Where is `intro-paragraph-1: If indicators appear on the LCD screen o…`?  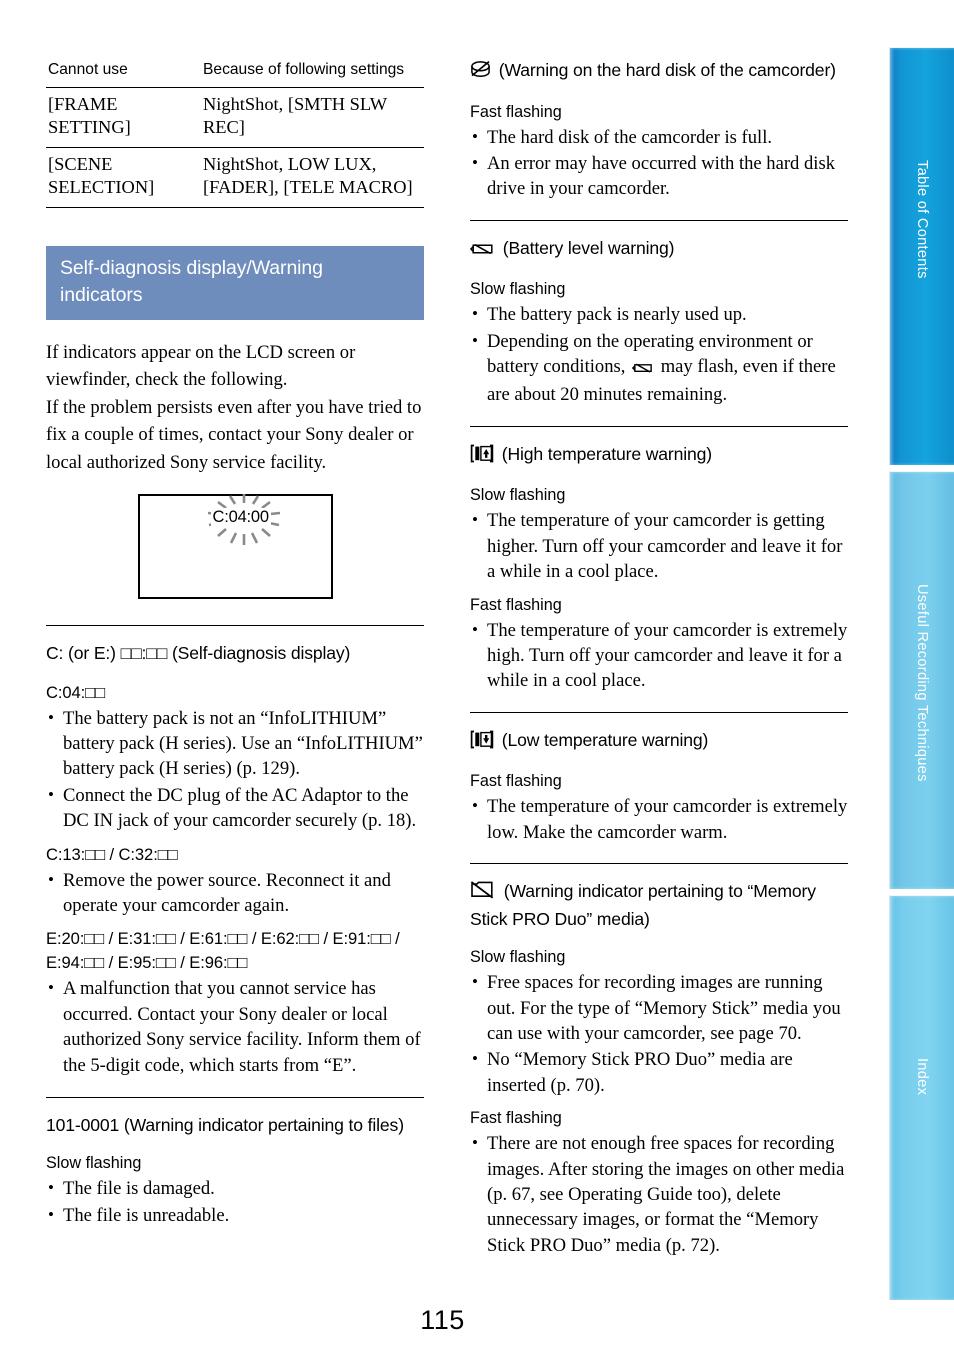
intro-paragraph-1: If indicators appear on the LCD screen o… is located at coordinates (201, 366).